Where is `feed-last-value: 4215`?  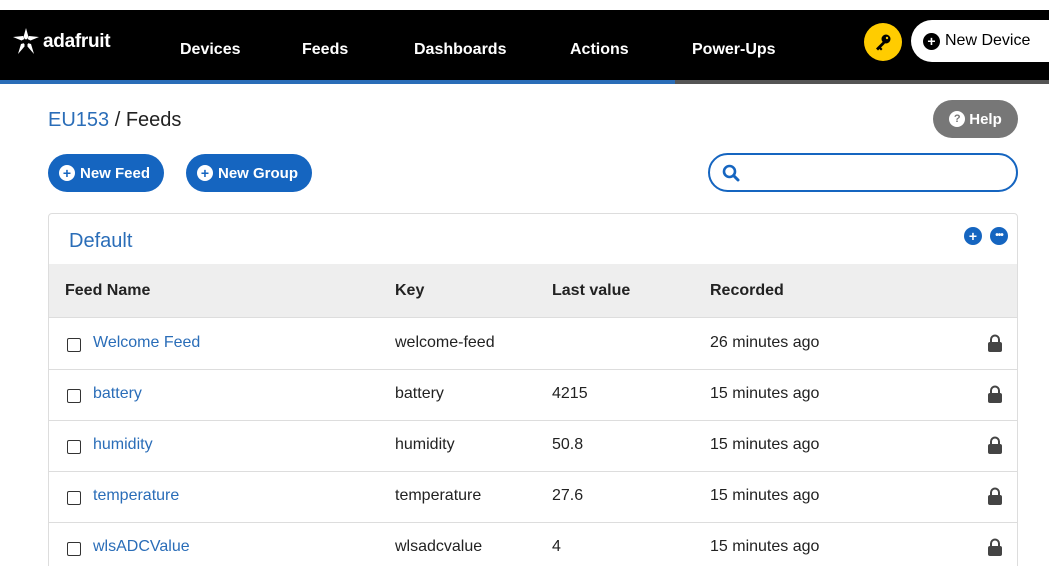
feed-last-value: 4215 is located at coordinates (570, 393).